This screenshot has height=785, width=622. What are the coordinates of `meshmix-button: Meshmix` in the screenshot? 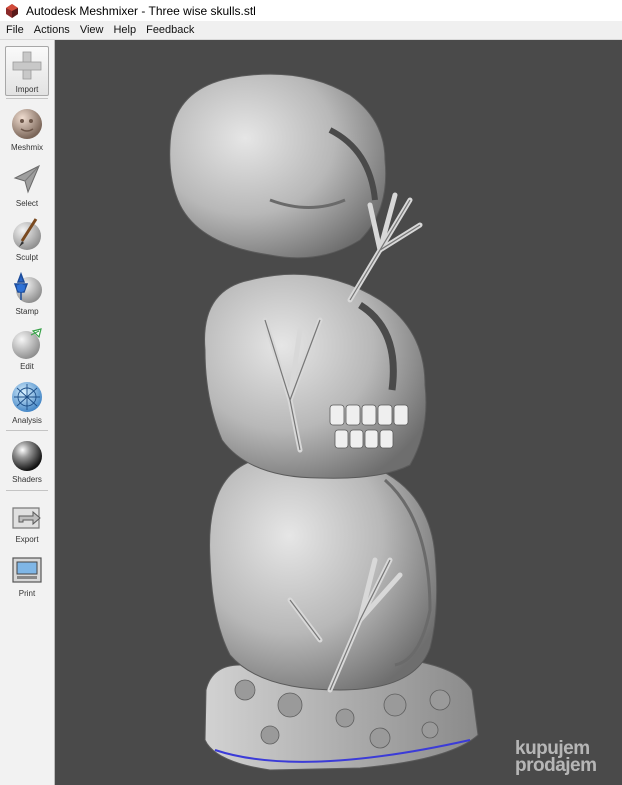 It's located at (27, 131).